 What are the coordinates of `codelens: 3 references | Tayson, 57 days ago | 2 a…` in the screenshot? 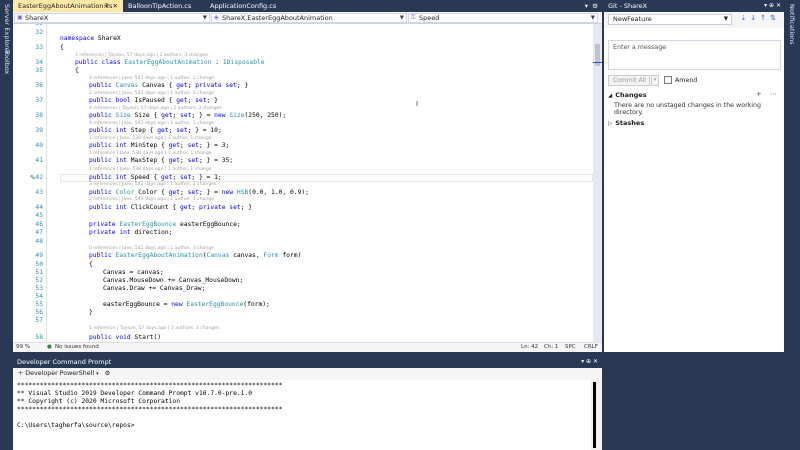 It's located at (141, 55).